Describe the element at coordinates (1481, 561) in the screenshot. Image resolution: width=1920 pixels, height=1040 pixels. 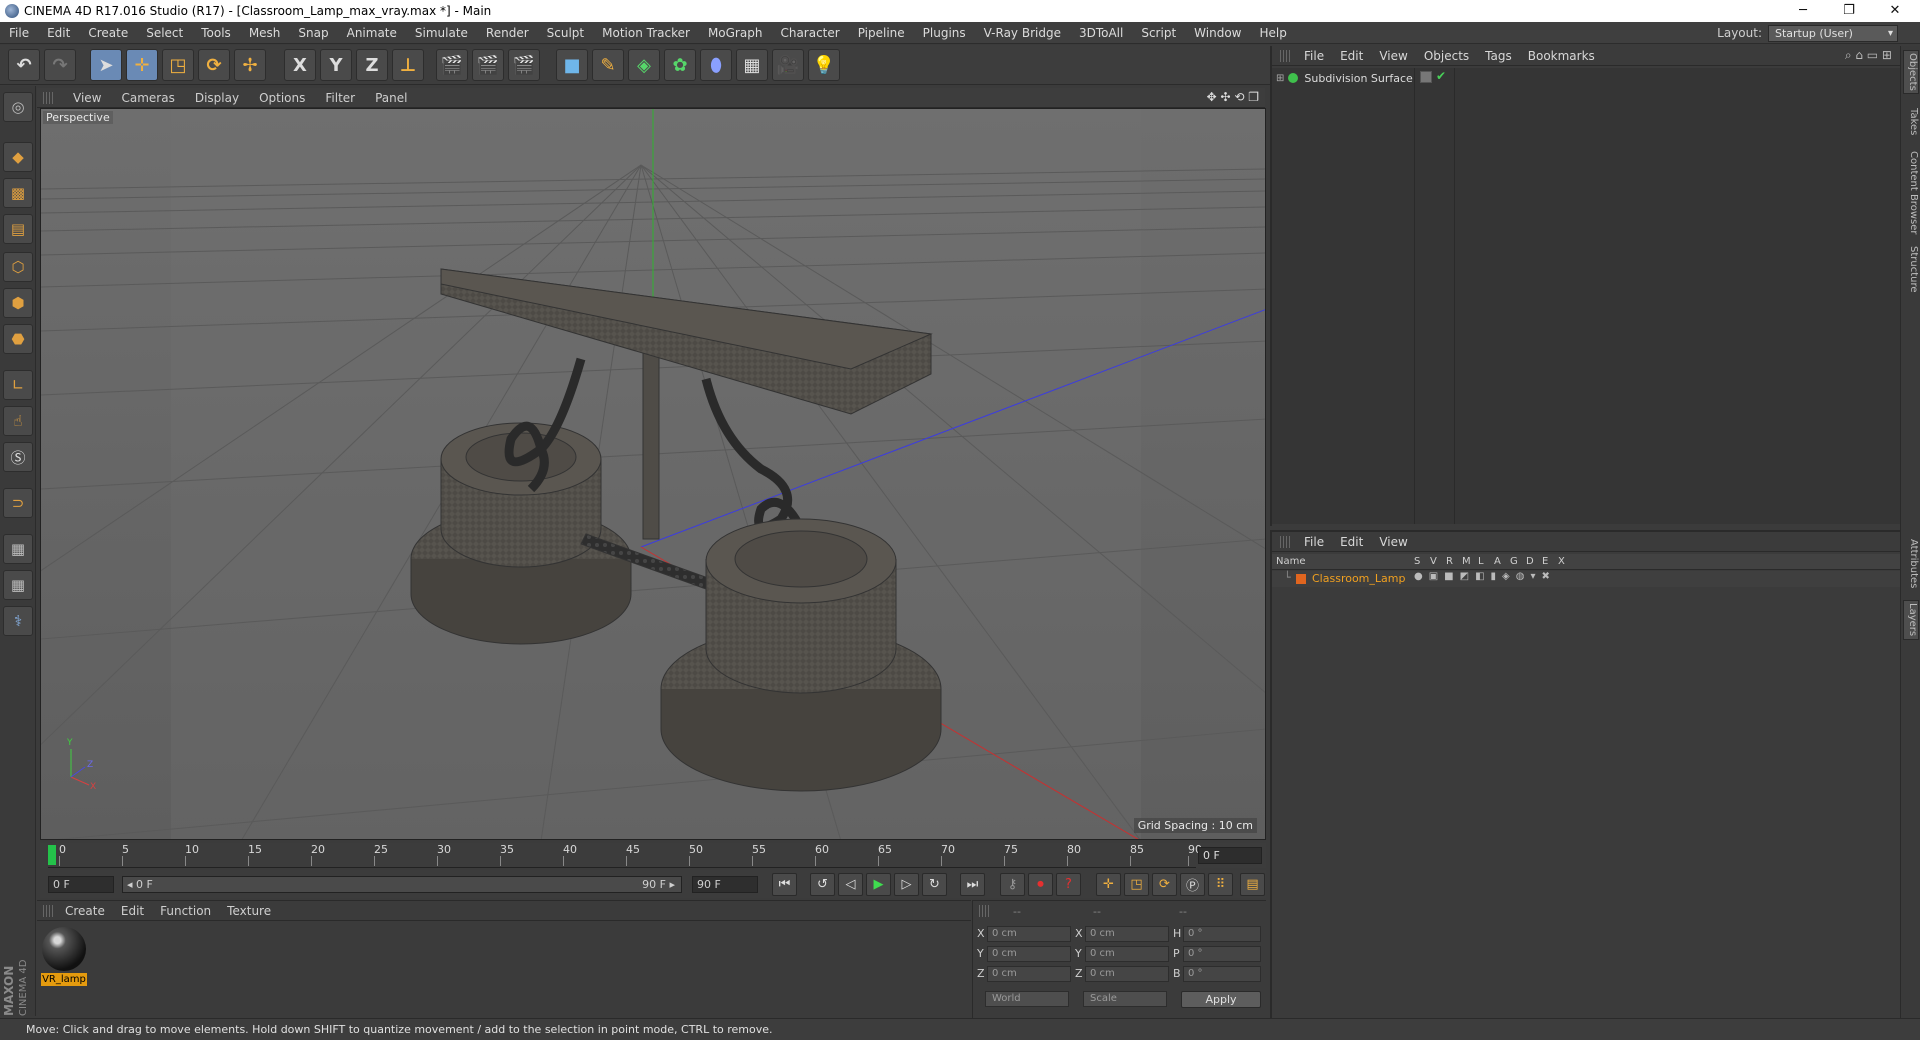
I see `col-locked: L` at that location.